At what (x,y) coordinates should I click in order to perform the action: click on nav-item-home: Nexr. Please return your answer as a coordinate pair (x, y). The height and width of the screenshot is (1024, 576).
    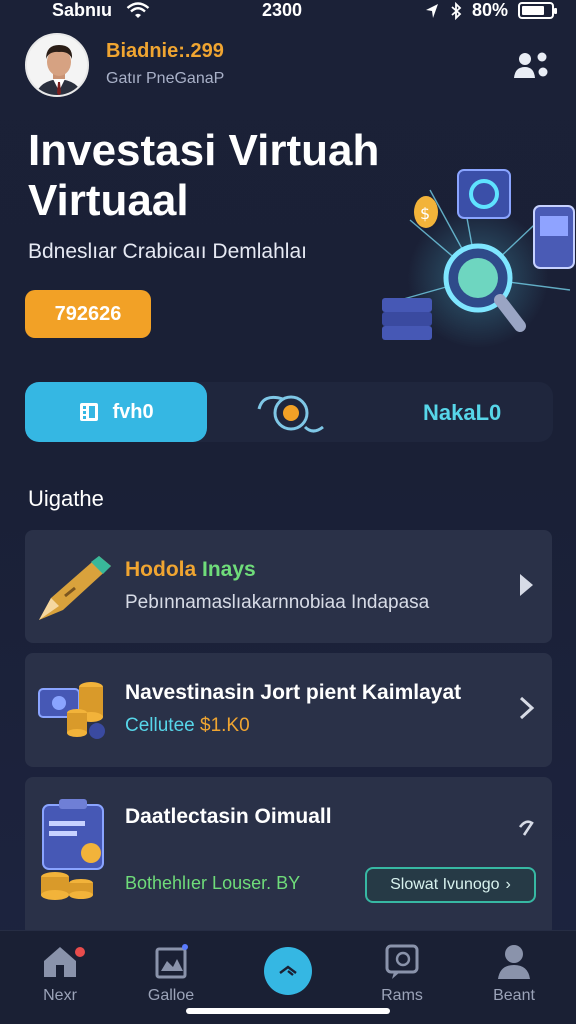
    Looking at the image, I should click on (60, 973).